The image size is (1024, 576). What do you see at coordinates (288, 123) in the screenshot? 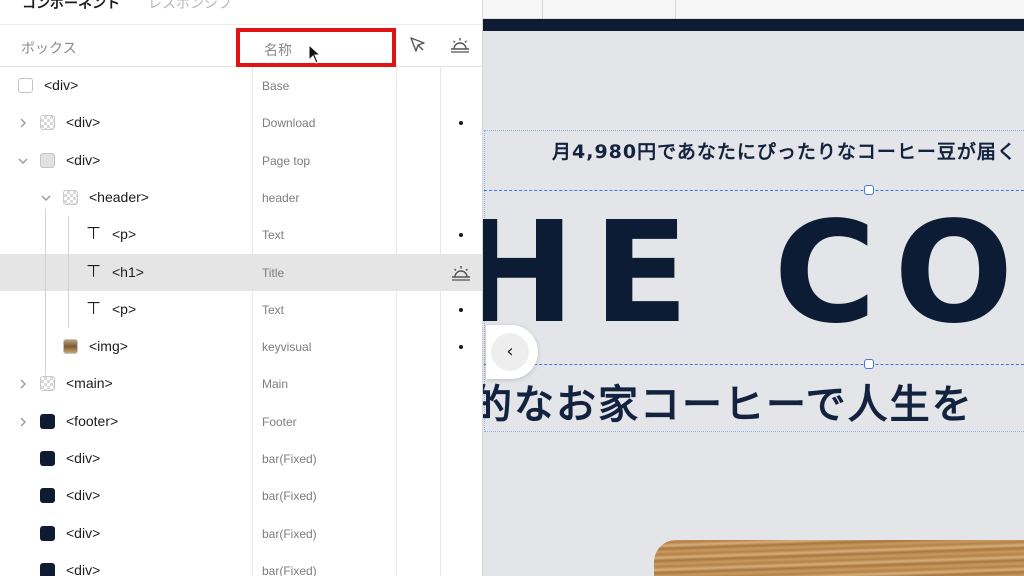
I see `layer-name: Download` at bounding box center [288, 123].